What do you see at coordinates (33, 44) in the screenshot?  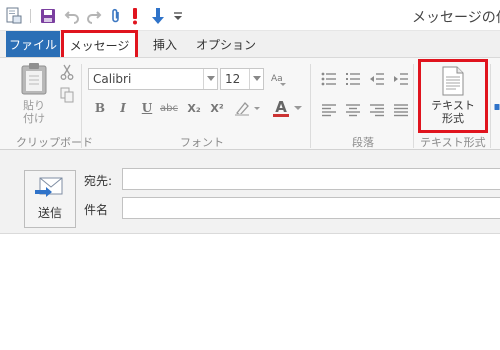 I see `tab-file: ファイル` at bounding box center [33, 44].